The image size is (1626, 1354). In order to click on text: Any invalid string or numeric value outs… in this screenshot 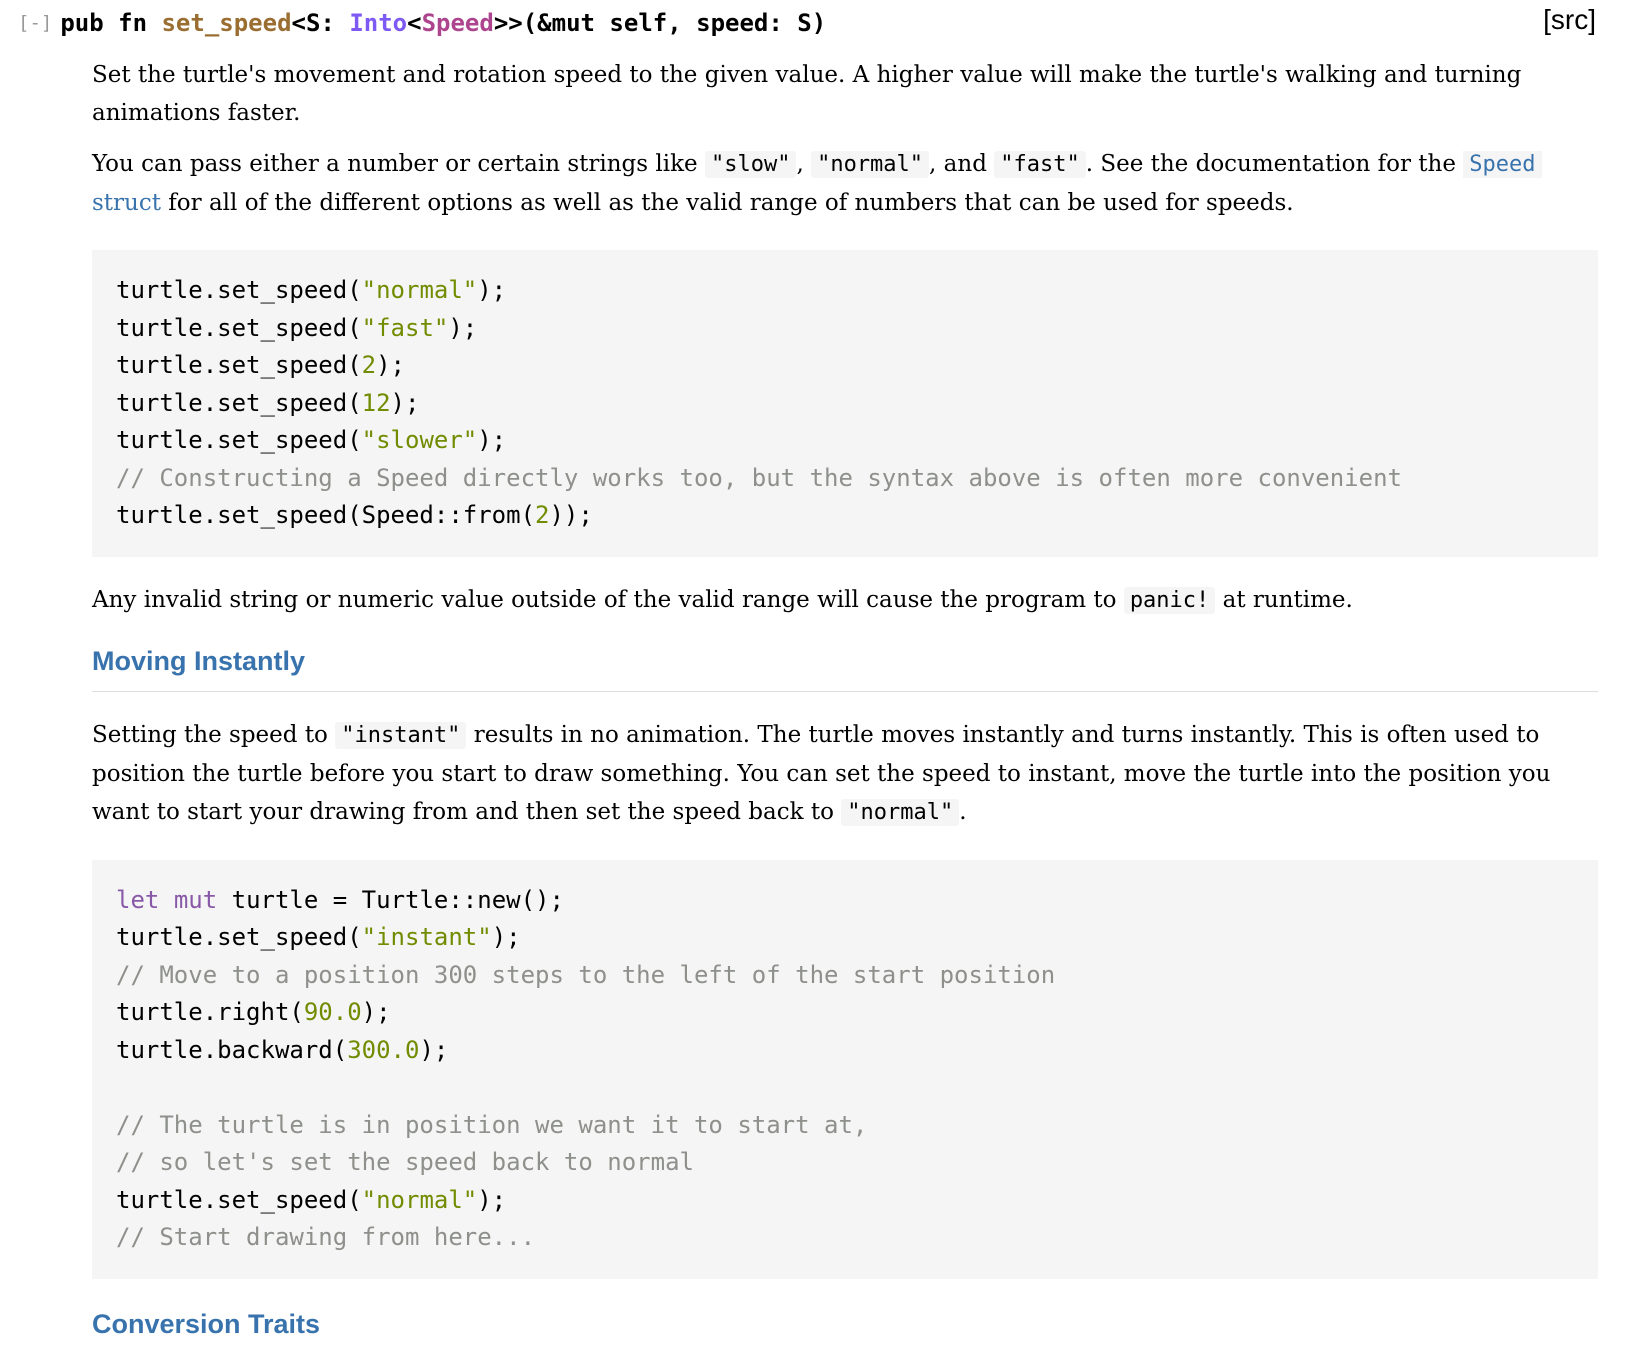, I will do `click(608, 599)`.